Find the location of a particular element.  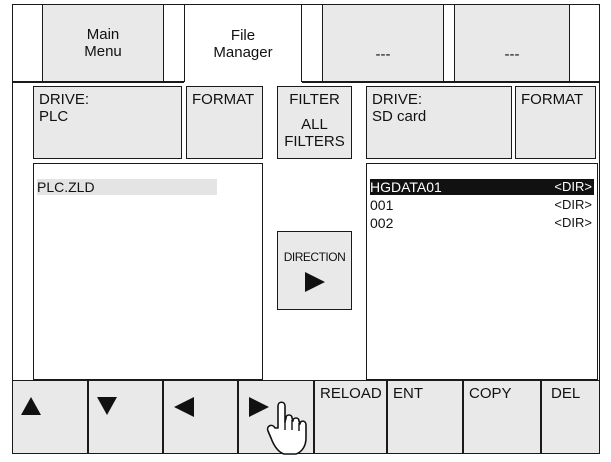

filter-label: FILTER is located at coordinates (314, 99).